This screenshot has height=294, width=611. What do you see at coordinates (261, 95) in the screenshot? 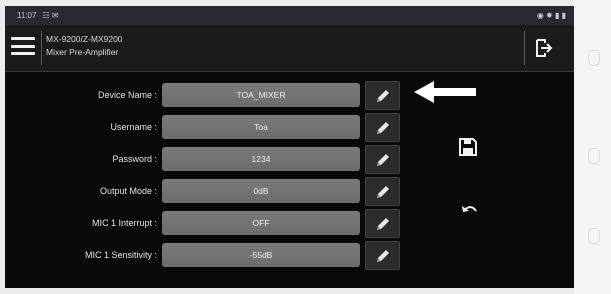
I see `setting-value-field: TOA_MIXER` at bounding box center [261, 95].